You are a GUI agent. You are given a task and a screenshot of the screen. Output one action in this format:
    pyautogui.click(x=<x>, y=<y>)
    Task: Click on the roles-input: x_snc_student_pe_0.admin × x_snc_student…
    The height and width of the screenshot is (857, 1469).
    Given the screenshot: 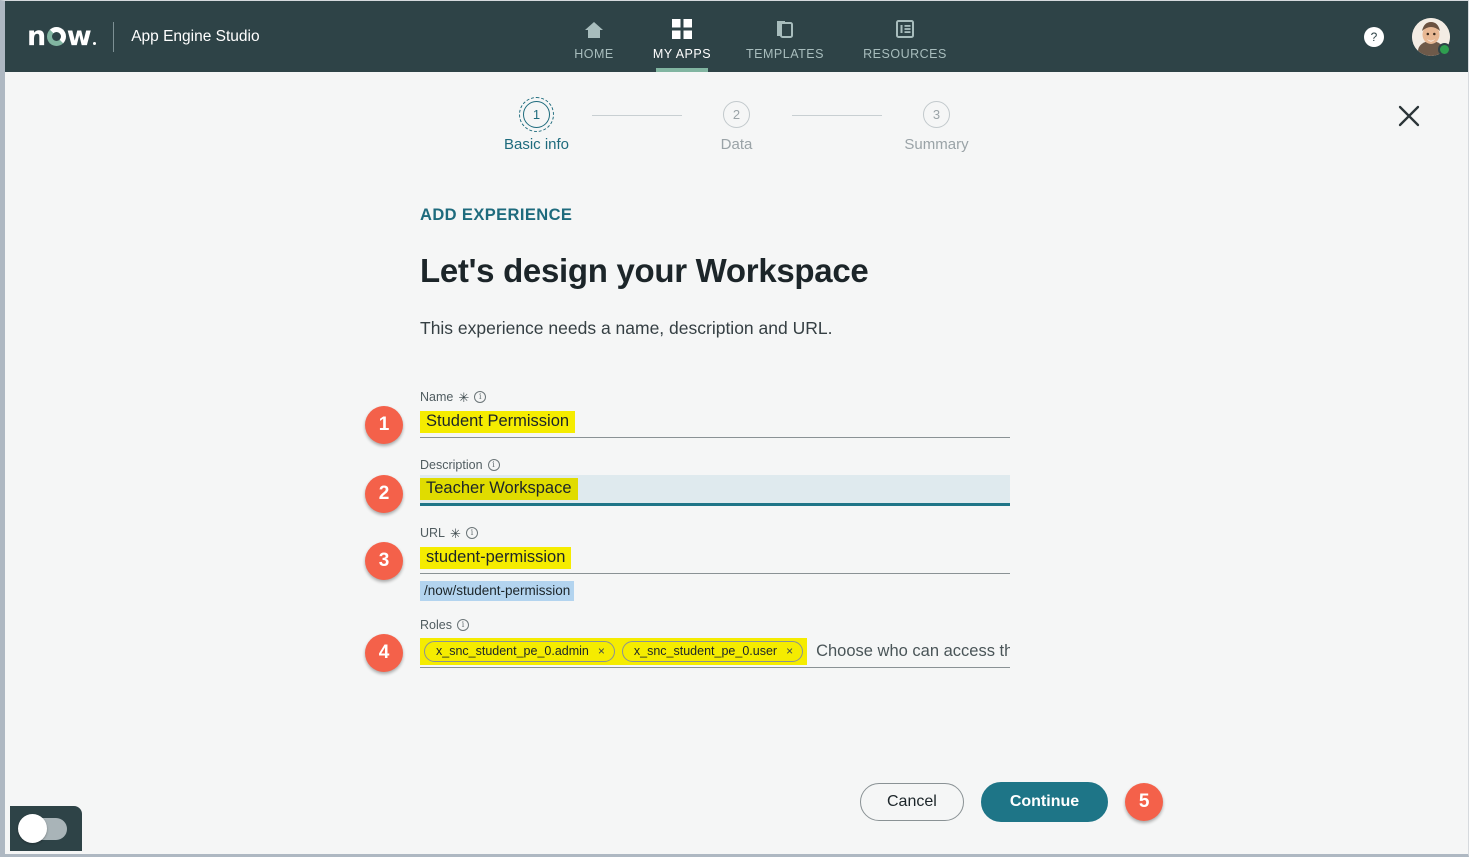 What is the action you would take?
    pyautogui.click(x=715, y=651)
    